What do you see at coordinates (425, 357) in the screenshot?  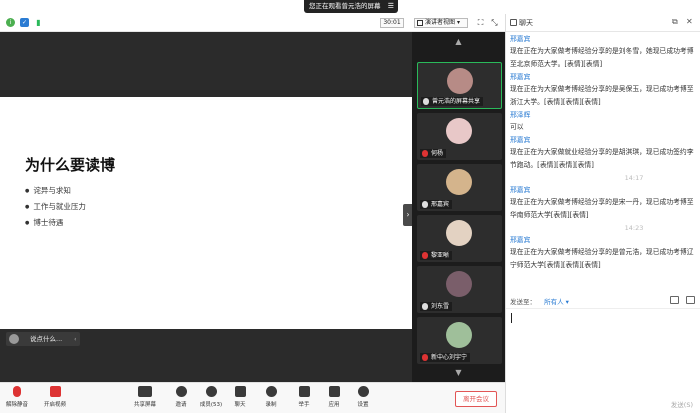 I see `mic-muted-icon` at bounding box center [425, 357].